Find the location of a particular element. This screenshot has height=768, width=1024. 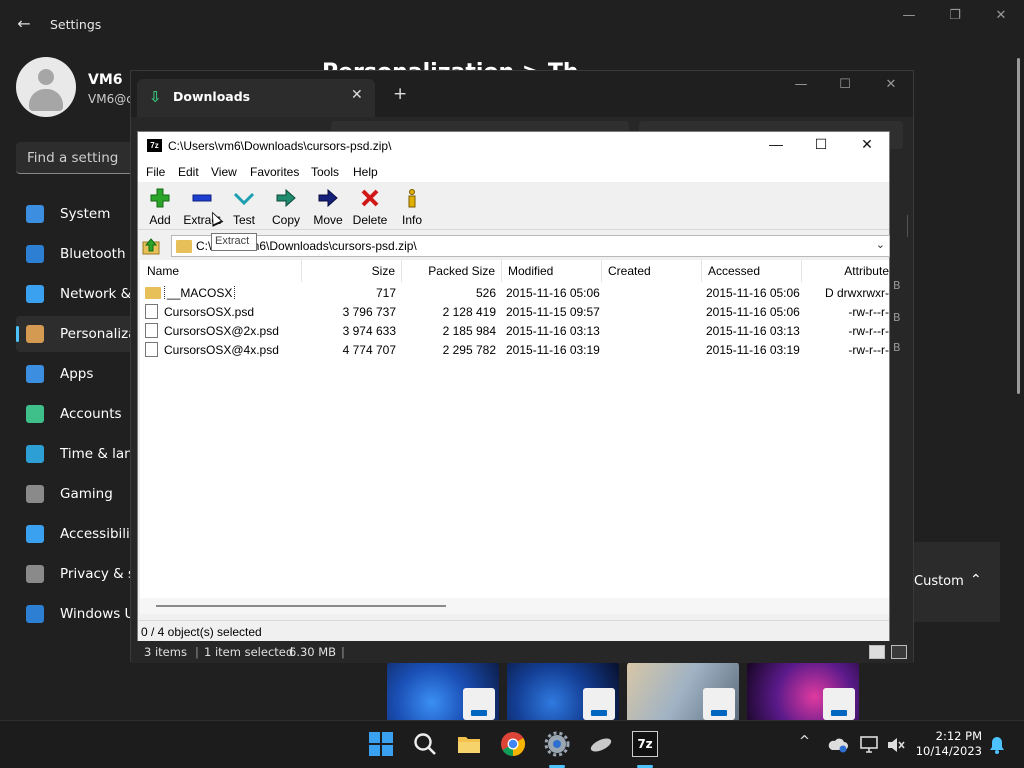

status-bar: 0 / 4 object(s) selected is located at coordinates (513, 630).